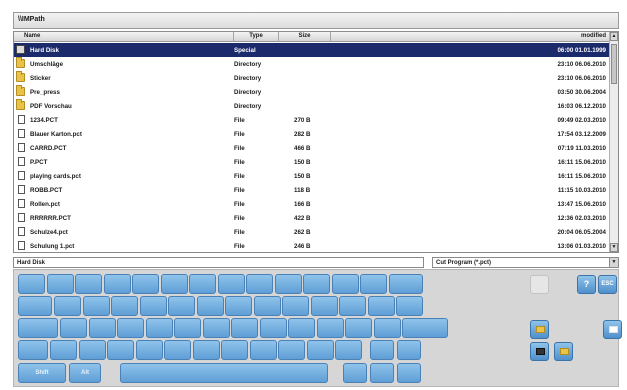 The image size is (627, 390). Describe the element at coordinates (613, 262) in the screenshot. I see `chevron-down-icon: ▼` at that location.